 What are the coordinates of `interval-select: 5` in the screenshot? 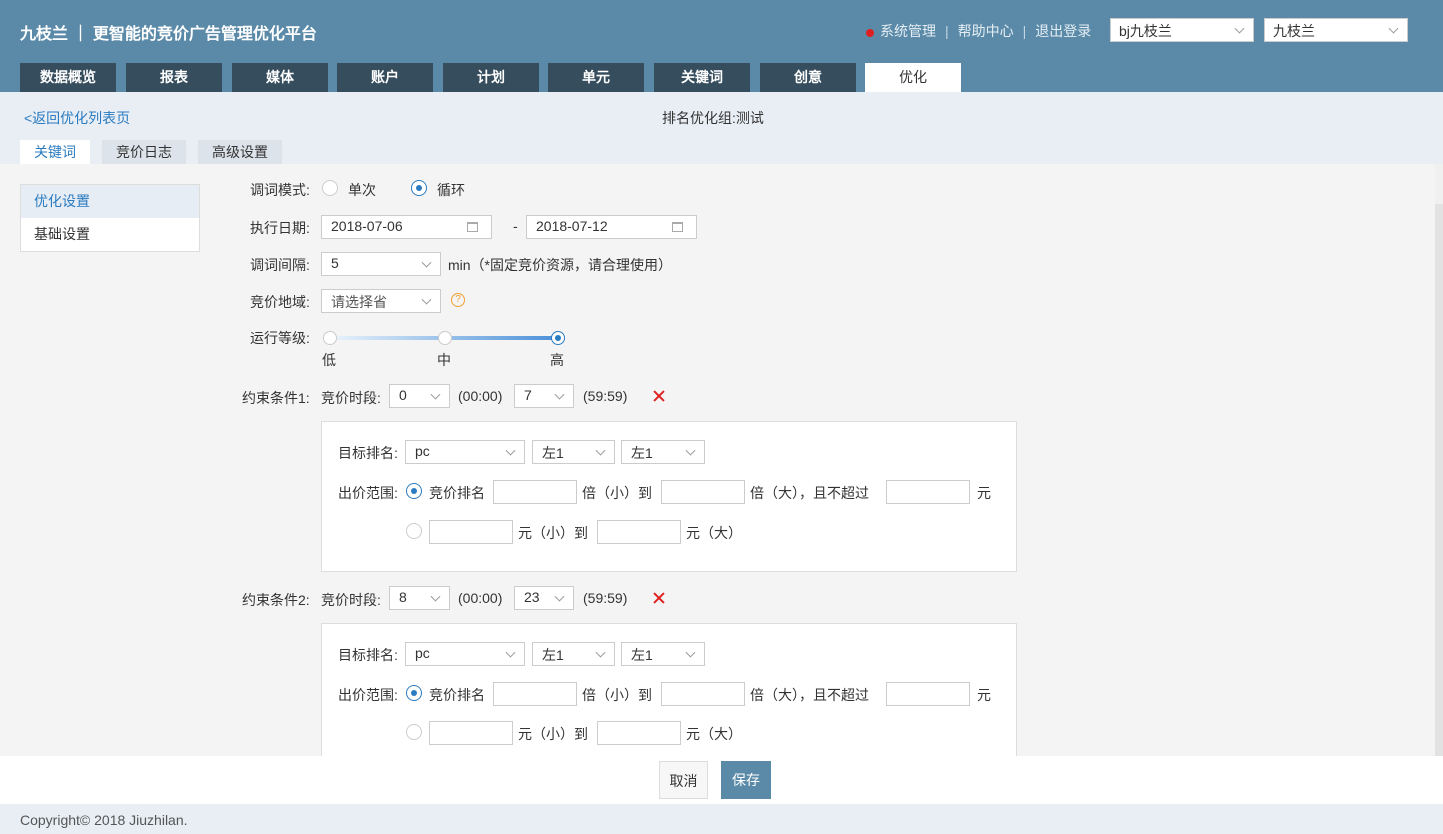 It's located at (381, 264).